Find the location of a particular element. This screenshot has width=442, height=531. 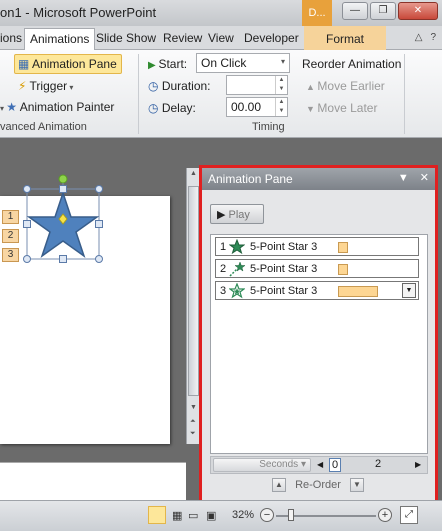

pane-options-icon: ▼ is located at coordinates (403, 178).